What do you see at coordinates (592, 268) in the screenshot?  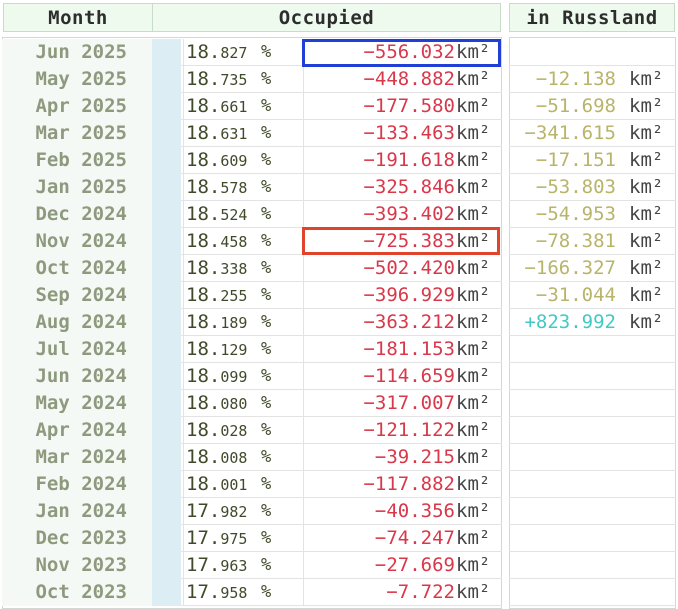 I see `russland-row: −166.327 km²` at bounding box center [592, 268].